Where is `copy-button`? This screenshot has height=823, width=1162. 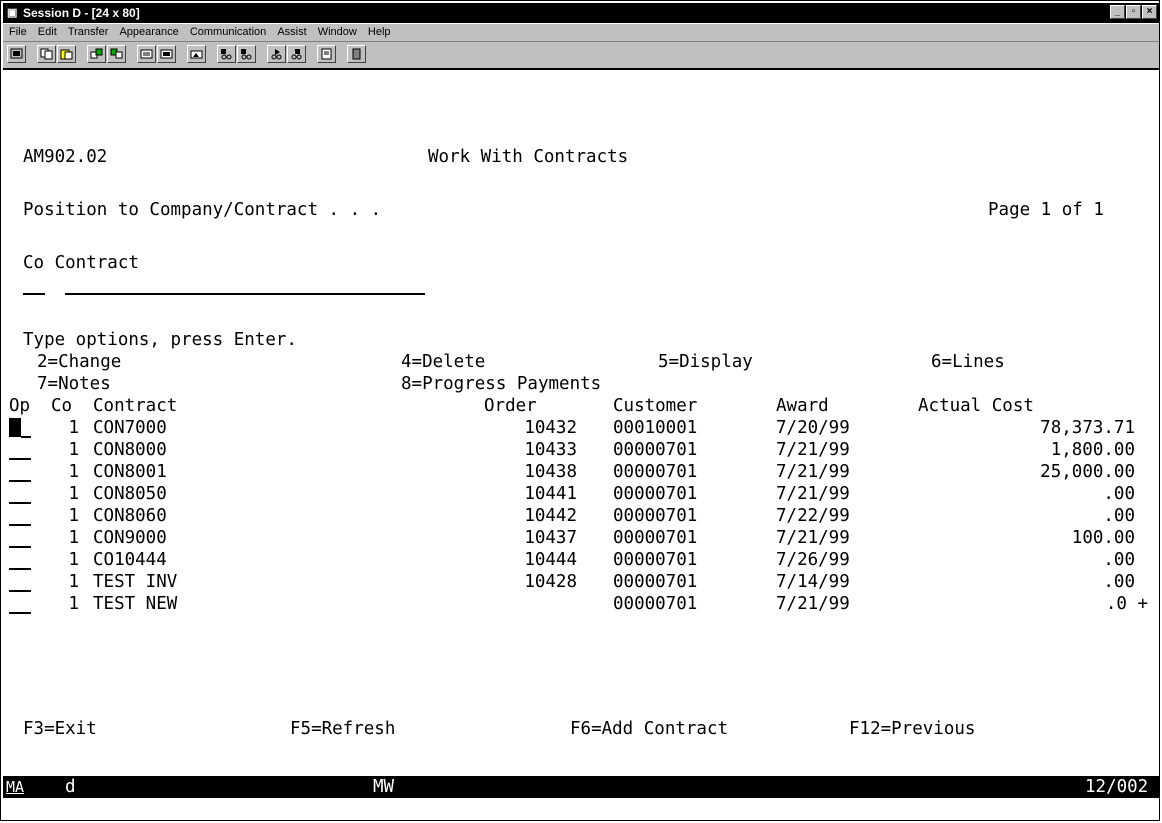
copy-button is located at coordinates (46, 54).